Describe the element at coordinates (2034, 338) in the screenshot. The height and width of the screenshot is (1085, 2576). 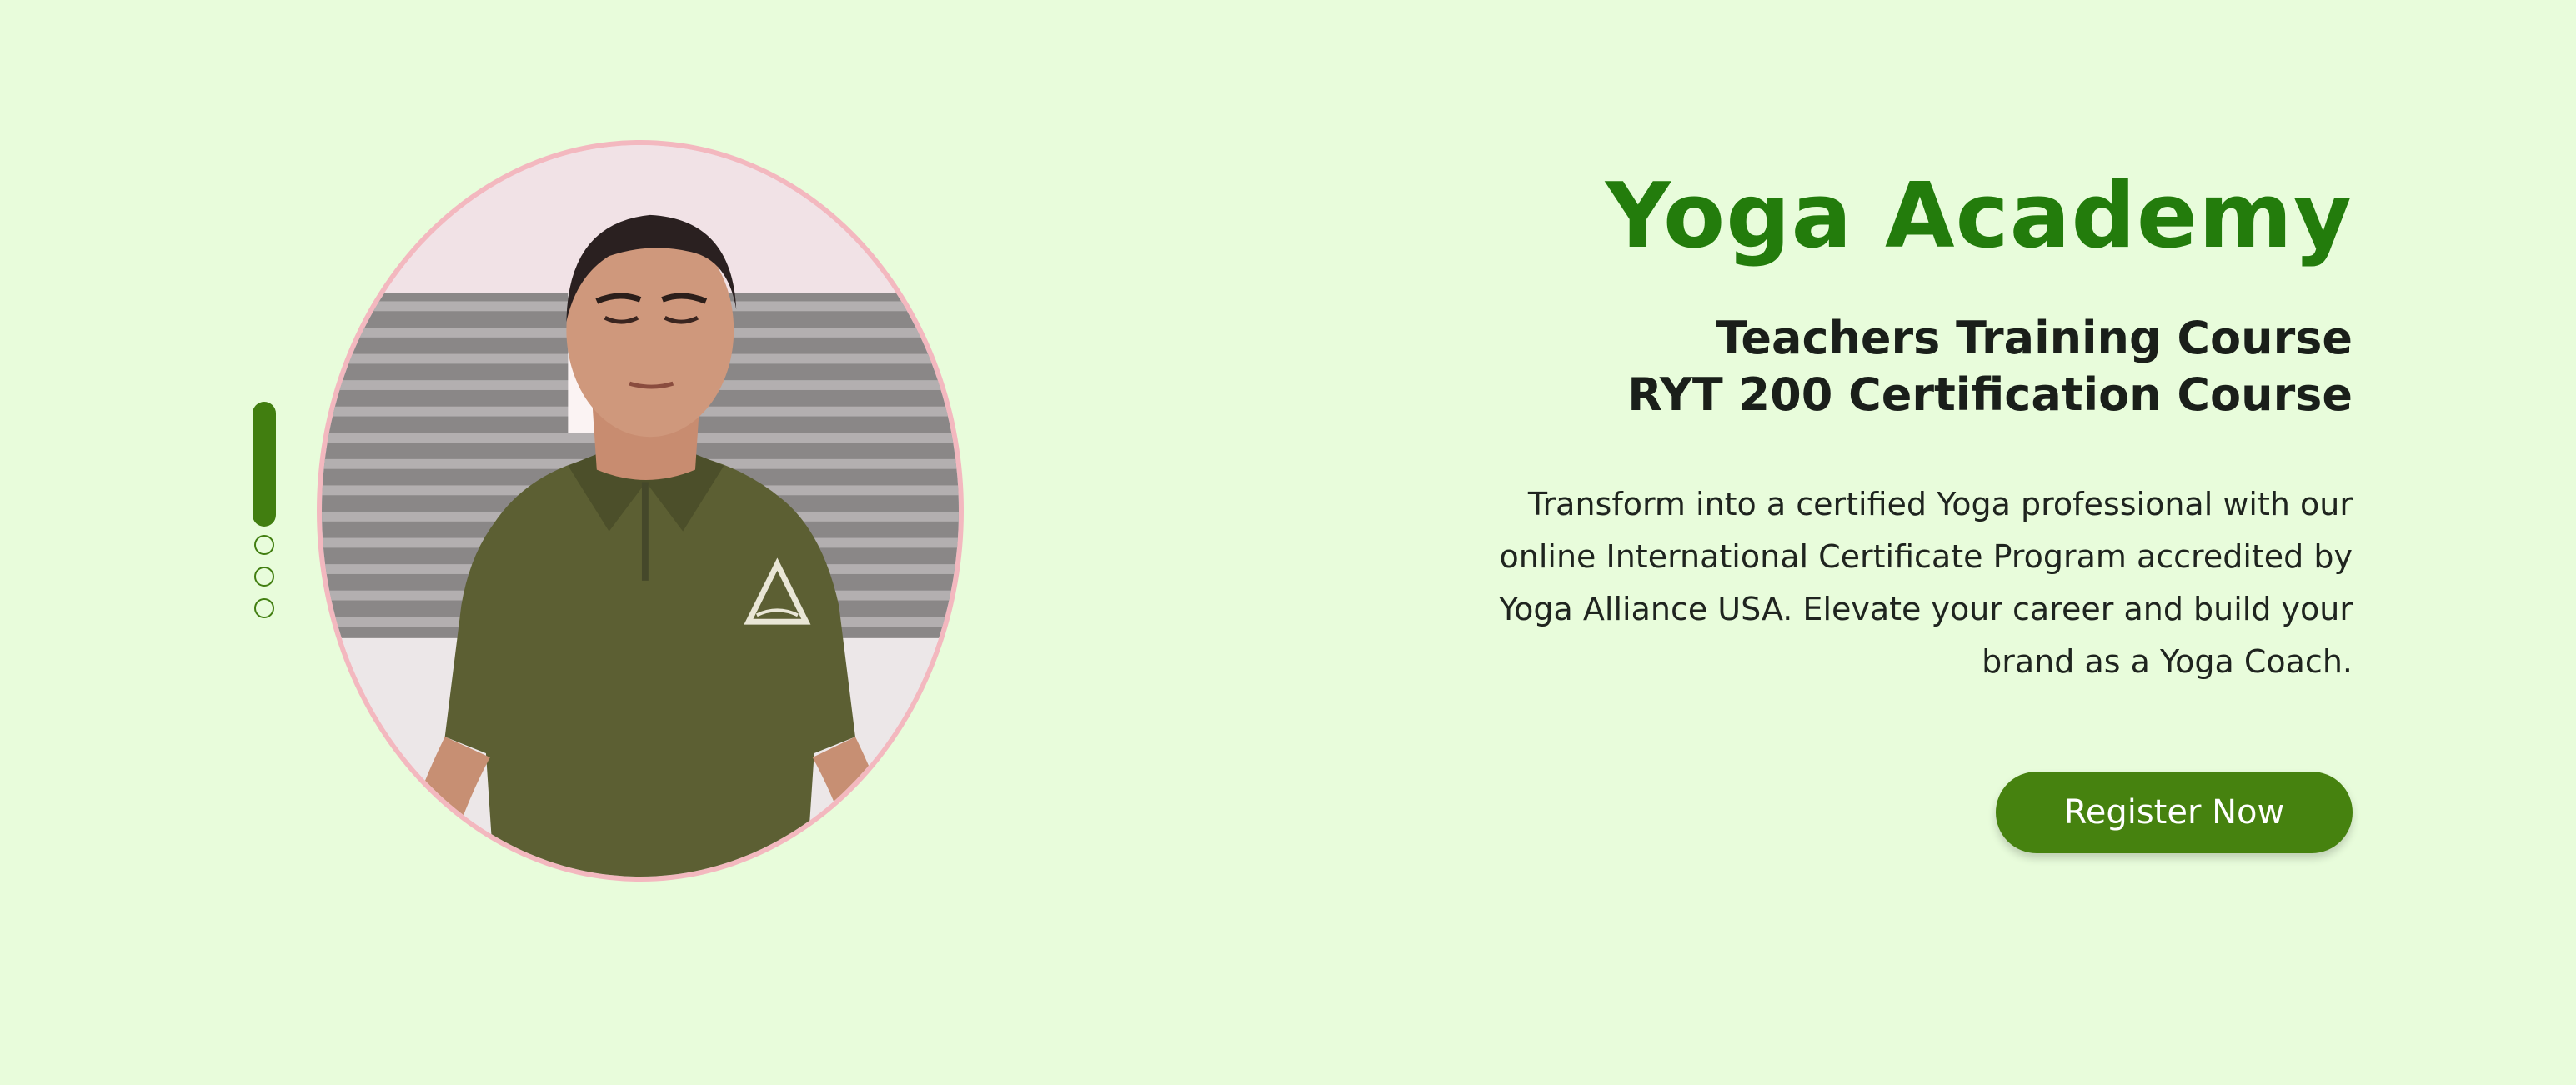
I see `subtitle-line-1: Teachers Training Course` at that location.